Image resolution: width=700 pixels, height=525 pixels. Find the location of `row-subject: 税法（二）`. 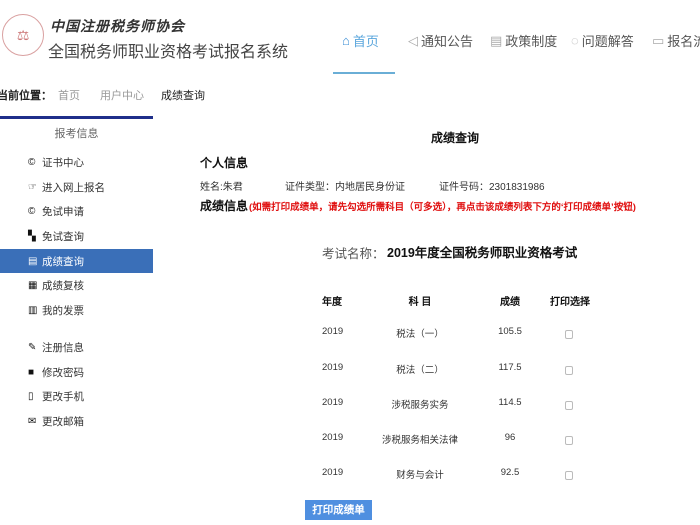

row-subject: 税法（二） is located at coordinates (420, 370).